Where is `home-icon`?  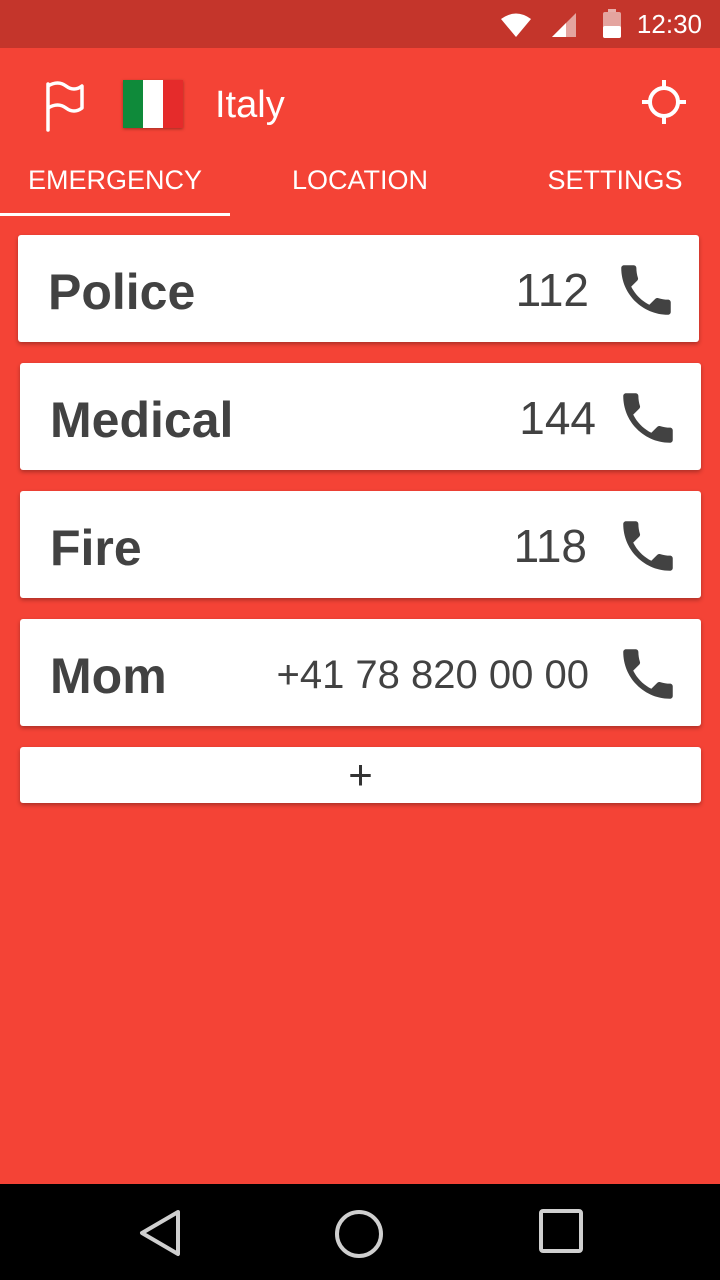 home-icon is located at coordinates (359, 1234).